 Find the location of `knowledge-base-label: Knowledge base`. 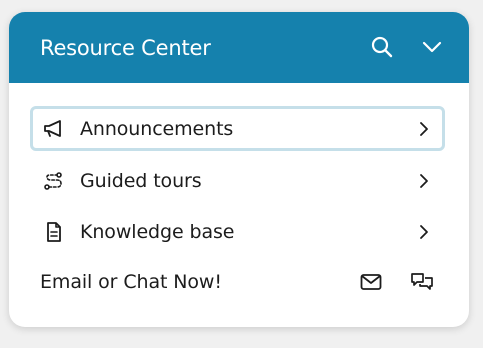

knowledge-base-label: Knowledge base is located at coordinates (157, 231).